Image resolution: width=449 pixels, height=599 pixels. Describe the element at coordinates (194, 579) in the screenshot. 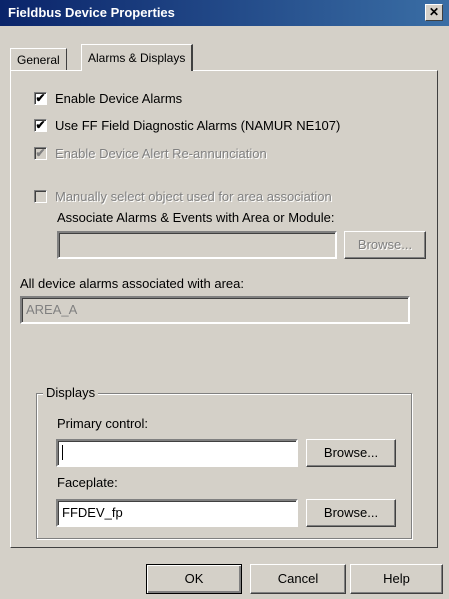

I see `ok-button: OK` at that location.